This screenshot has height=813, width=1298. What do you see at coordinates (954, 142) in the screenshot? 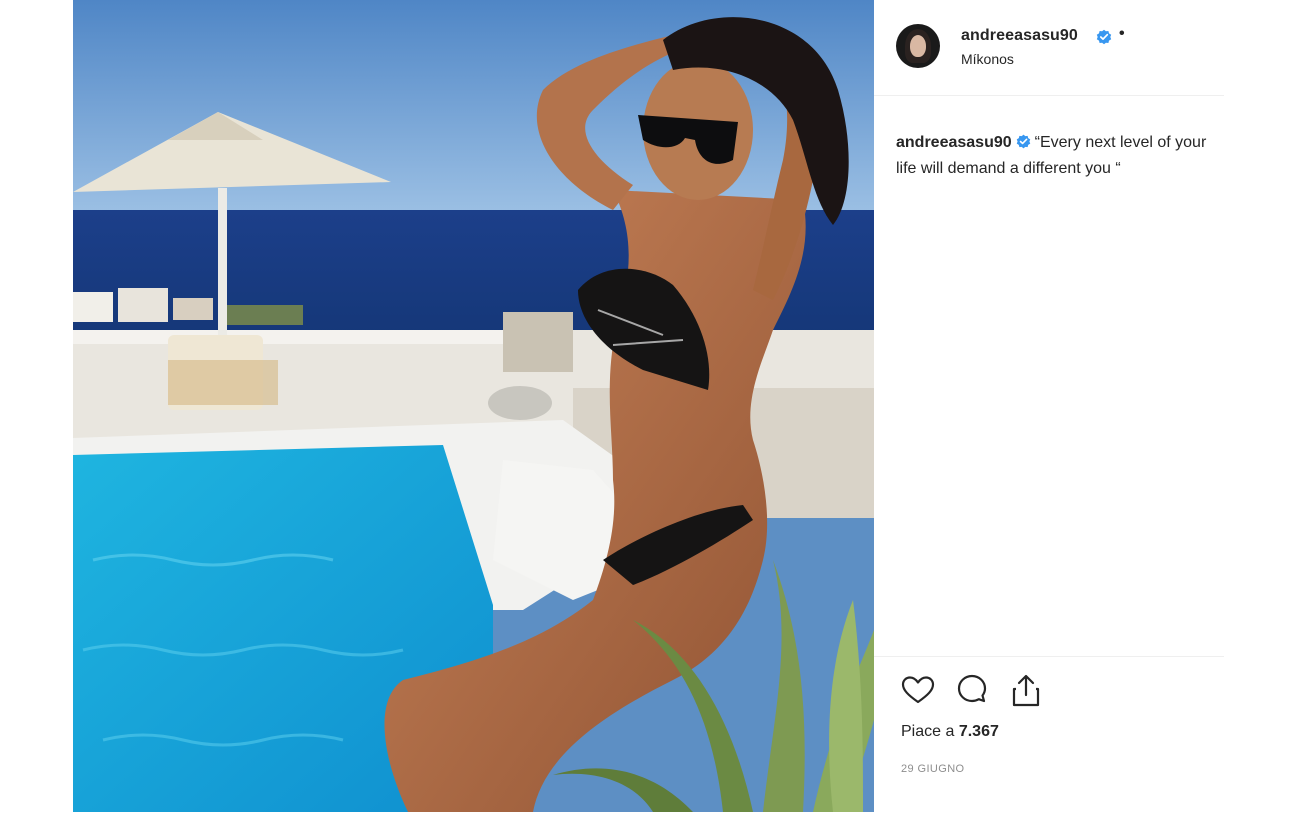
I see `caption-username: andreeasasu90` at bounding box center [954, 142].